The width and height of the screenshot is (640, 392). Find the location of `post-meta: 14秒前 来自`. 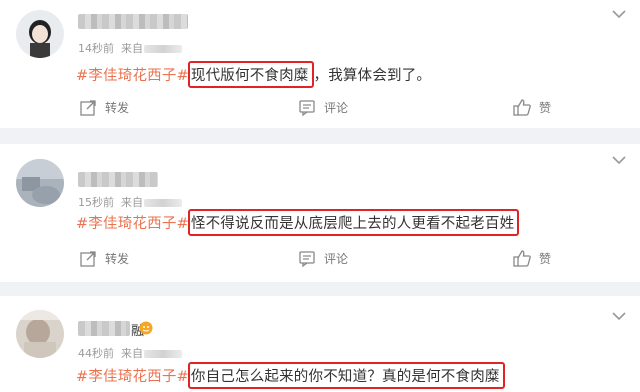

post-meta: 14秒前 来自 is located at coordinates (130, 48).